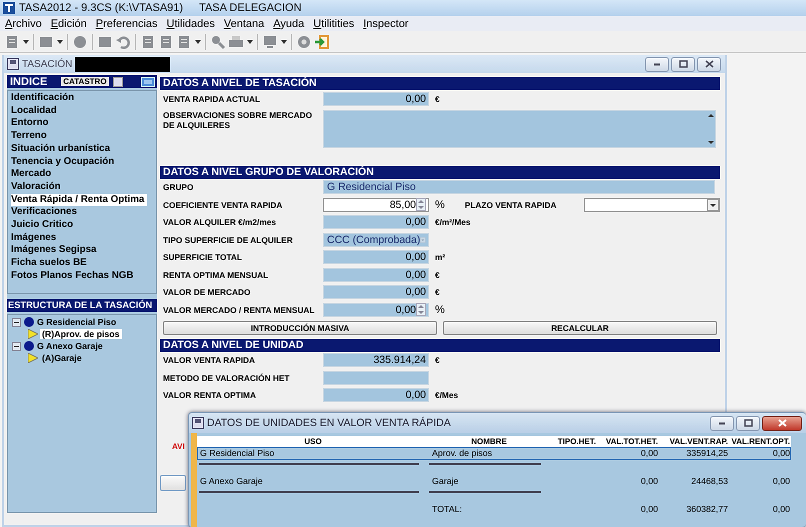 The height and width of the screenshot is (527, 806). What do you see at coordinates (228, 239) in the screenshot?
I see `field-label: TIPO SUPERFICIE DE ALQUILER` at bounding box center [228, 239].